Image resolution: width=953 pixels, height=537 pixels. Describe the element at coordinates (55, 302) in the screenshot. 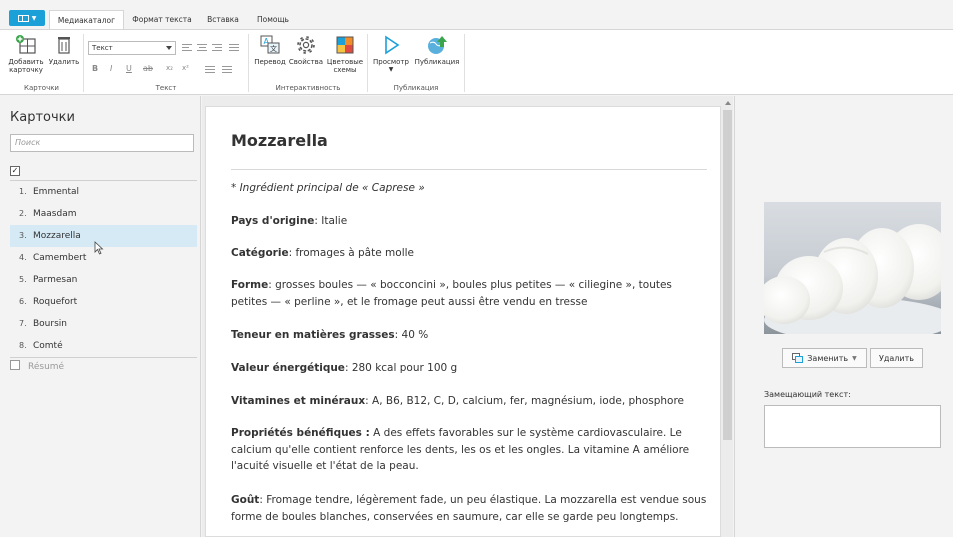

I see `card-label: Roquefort` at that location.